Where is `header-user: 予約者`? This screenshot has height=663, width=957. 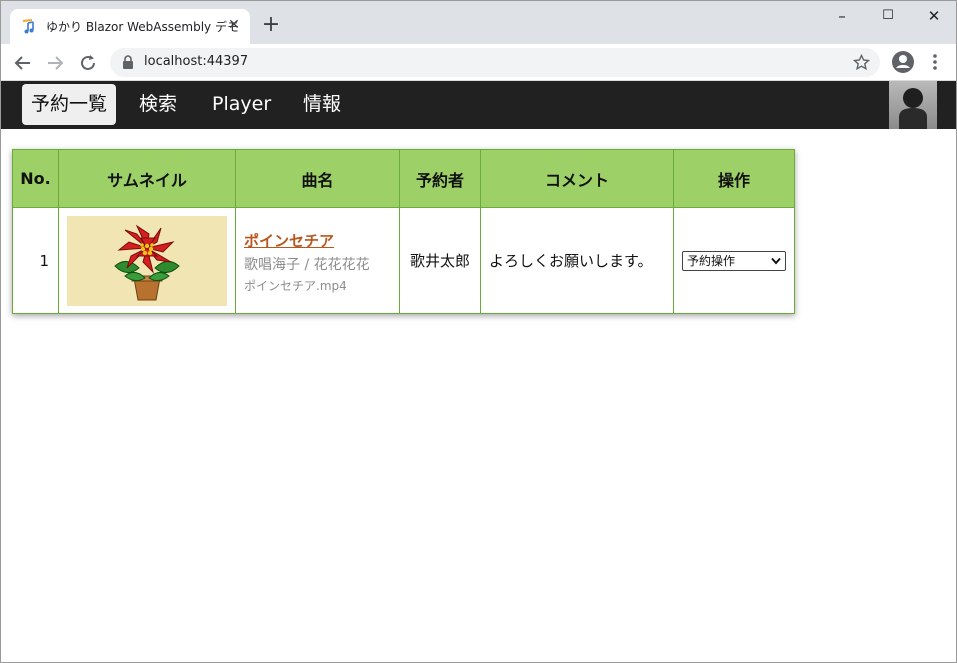
header-user: 予約者 is located at coordinates (440, 178).